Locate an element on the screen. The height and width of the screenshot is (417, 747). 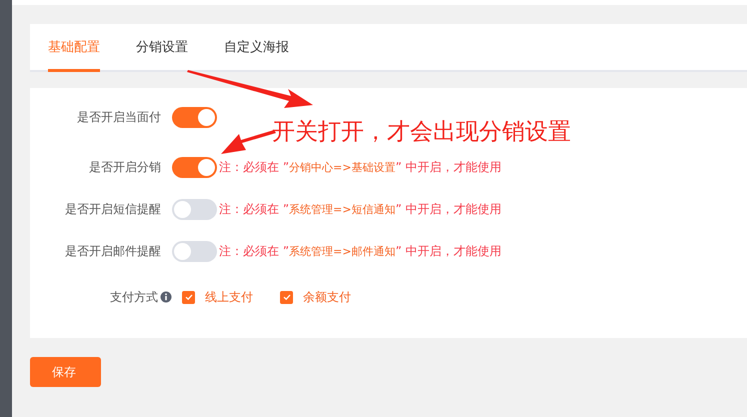
field-label: 是否开启邮件提醒 is located at coordinates (113, 251).